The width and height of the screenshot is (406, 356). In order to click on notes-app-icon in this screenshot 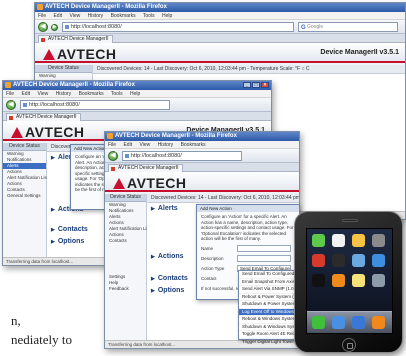, I will do `click(358, 280)`.